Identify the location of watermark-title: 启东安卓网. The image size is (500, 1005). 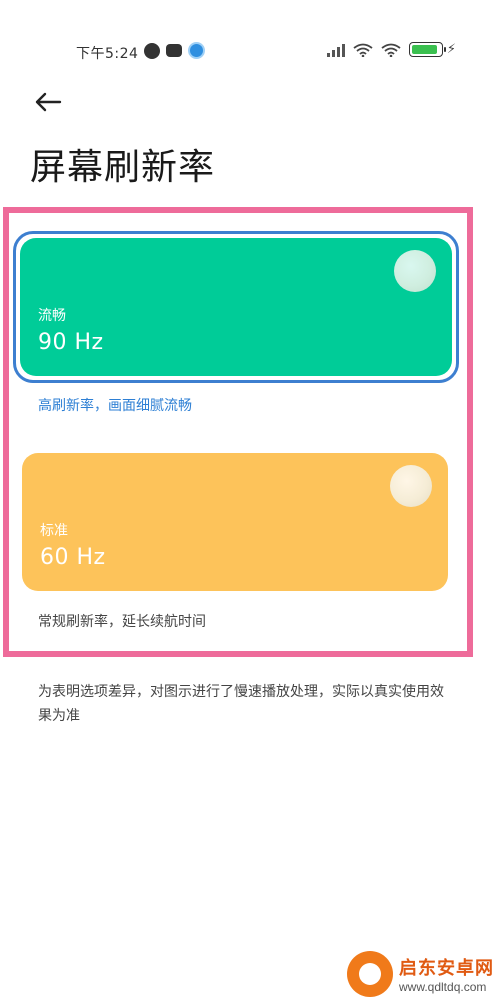
(446, 968).